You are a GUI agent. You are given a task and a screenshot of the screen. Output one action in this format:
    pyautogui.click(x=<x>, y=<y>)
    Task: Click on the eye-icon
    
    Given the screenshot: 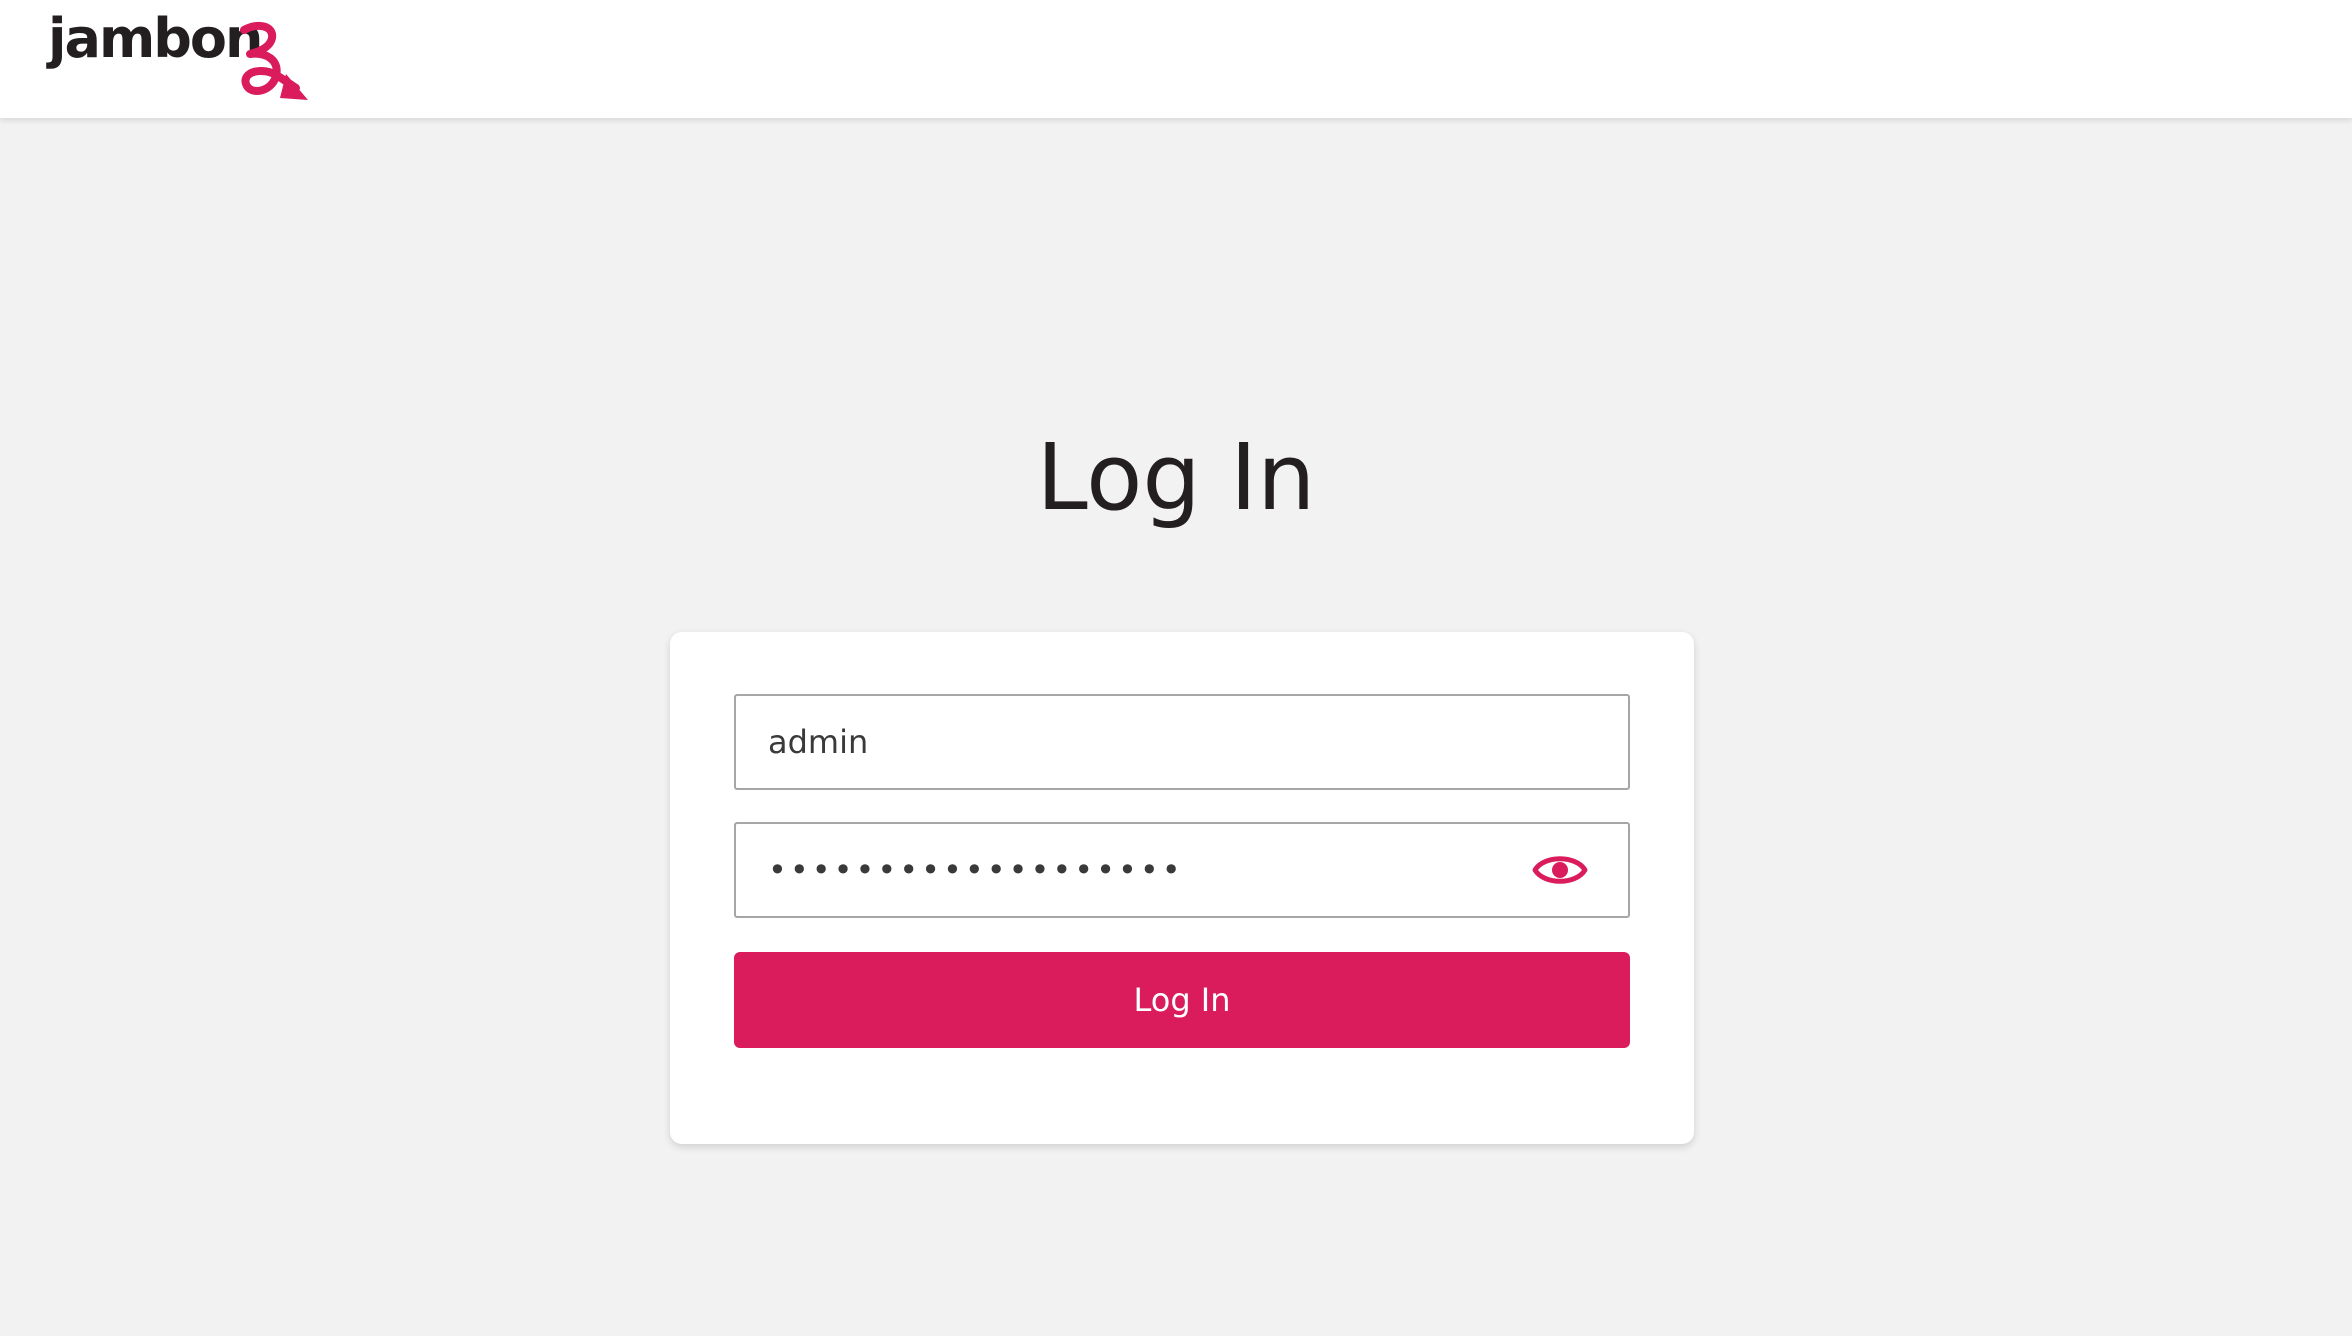 What is the action you would take?
    pyautogui.click(x=1560, y=870)
    